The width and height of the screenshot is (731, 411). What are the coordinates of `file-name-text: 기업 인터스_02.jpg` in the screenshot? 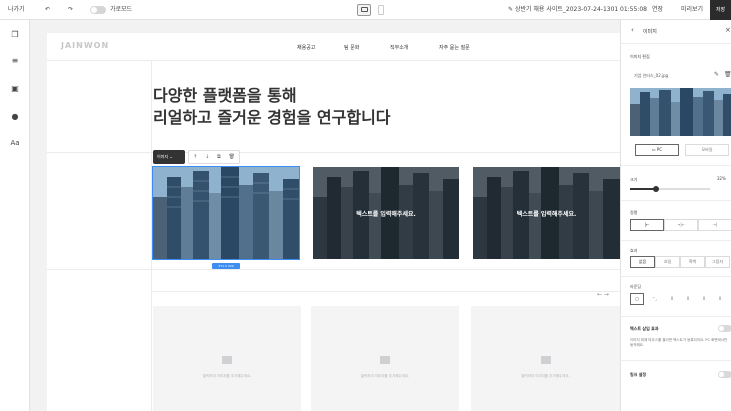 It's located at (651, 75).